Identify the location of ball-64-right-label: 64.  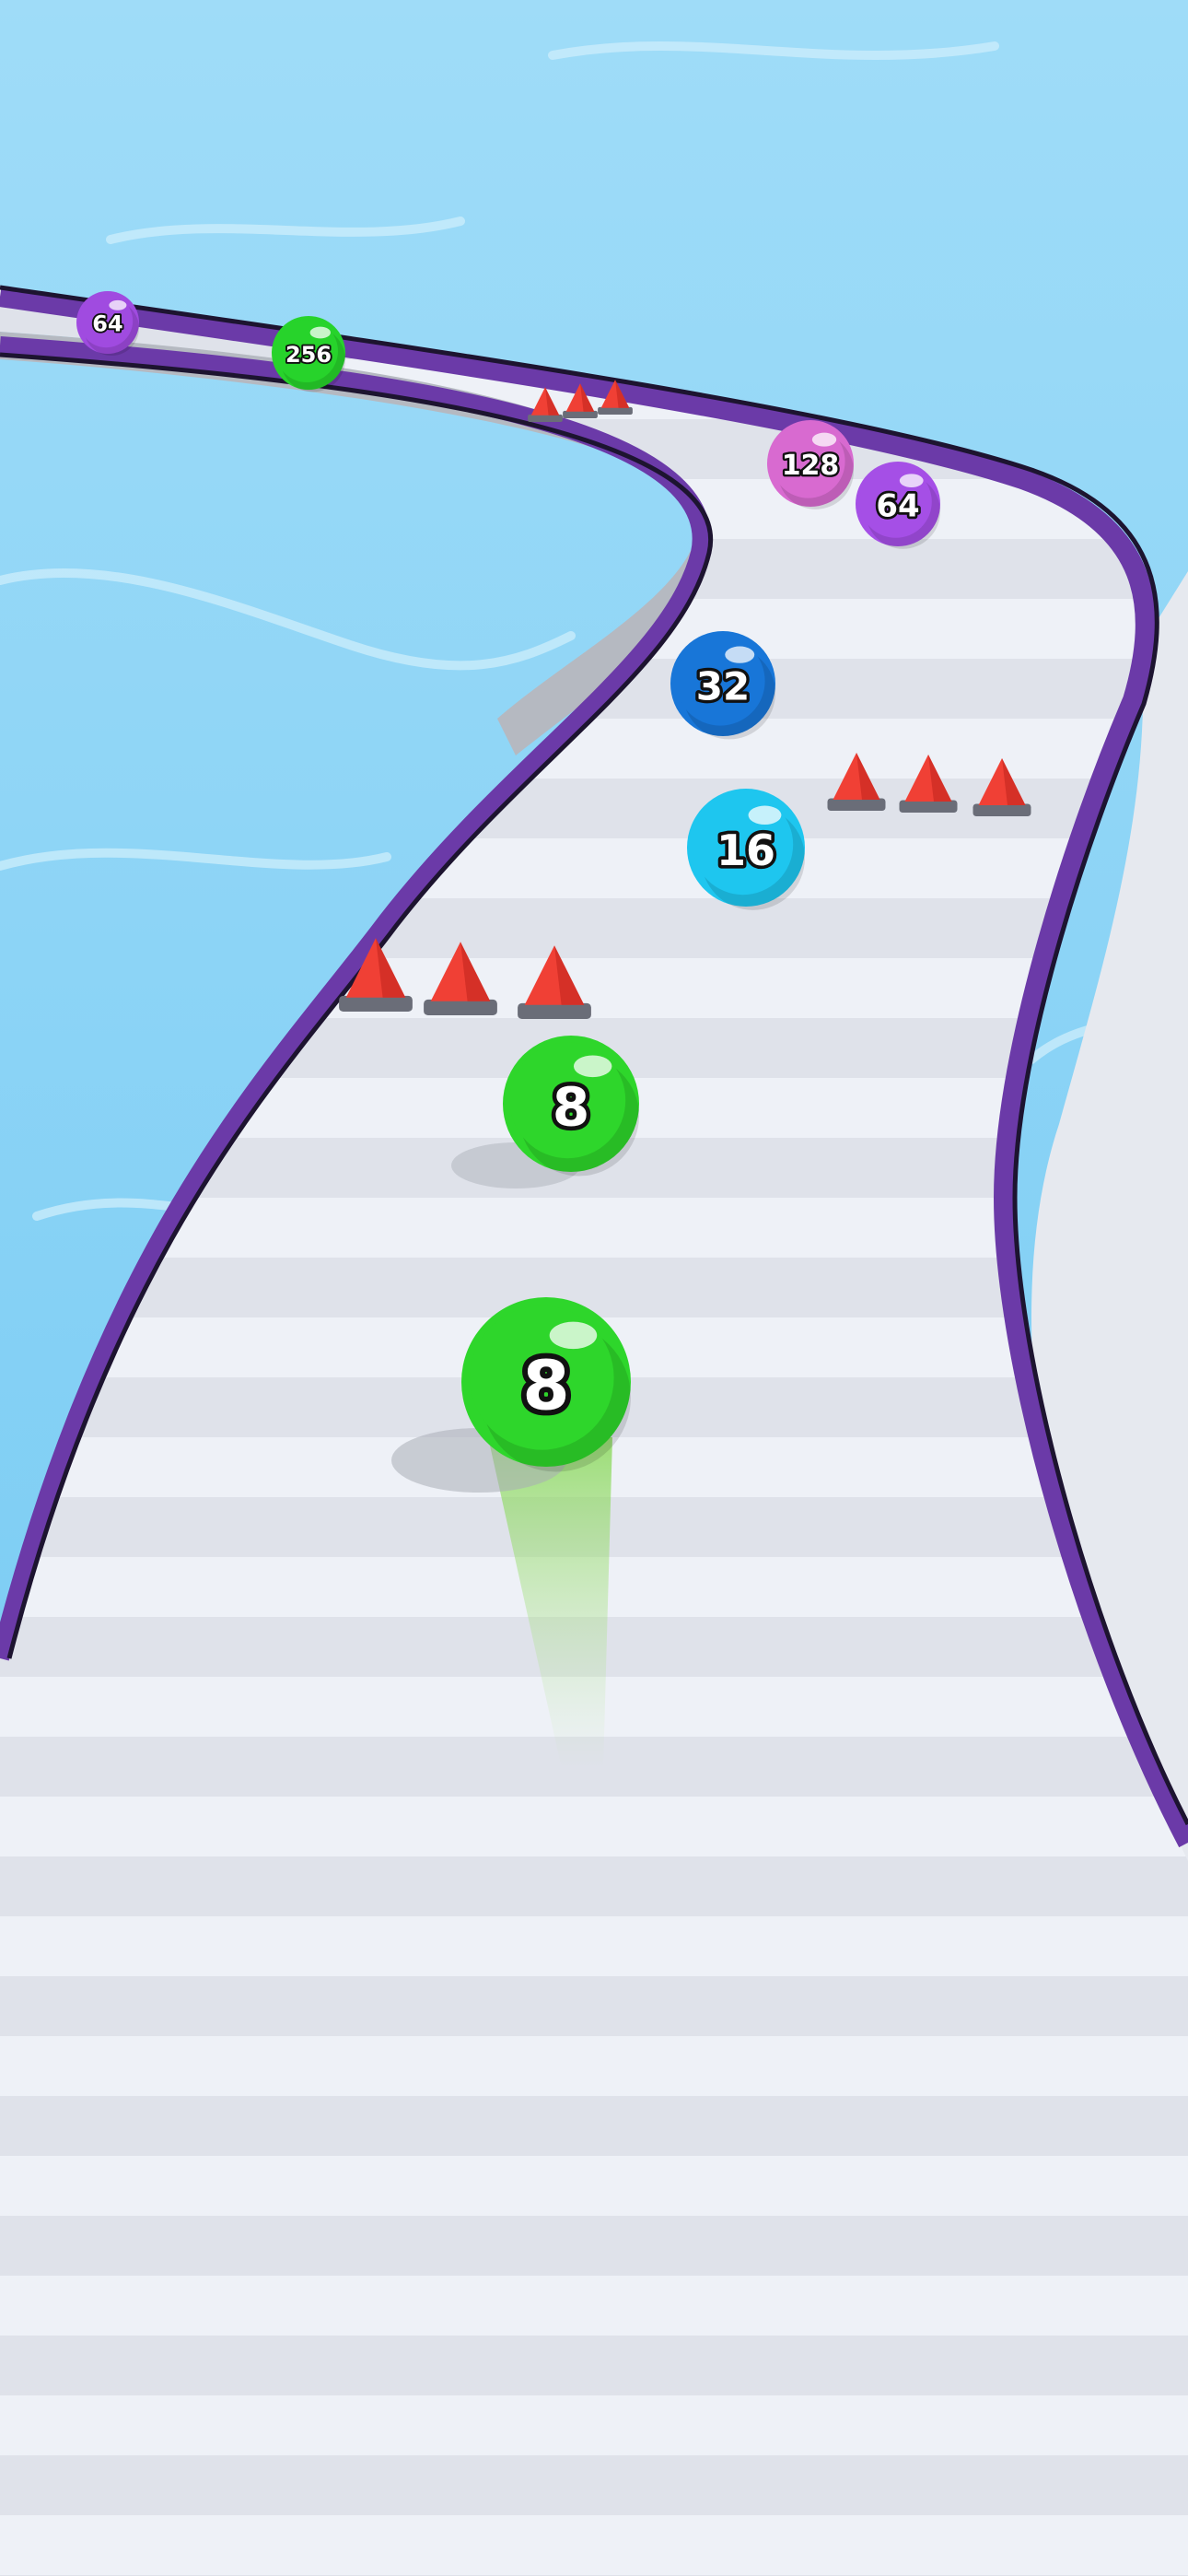
(897, 506).